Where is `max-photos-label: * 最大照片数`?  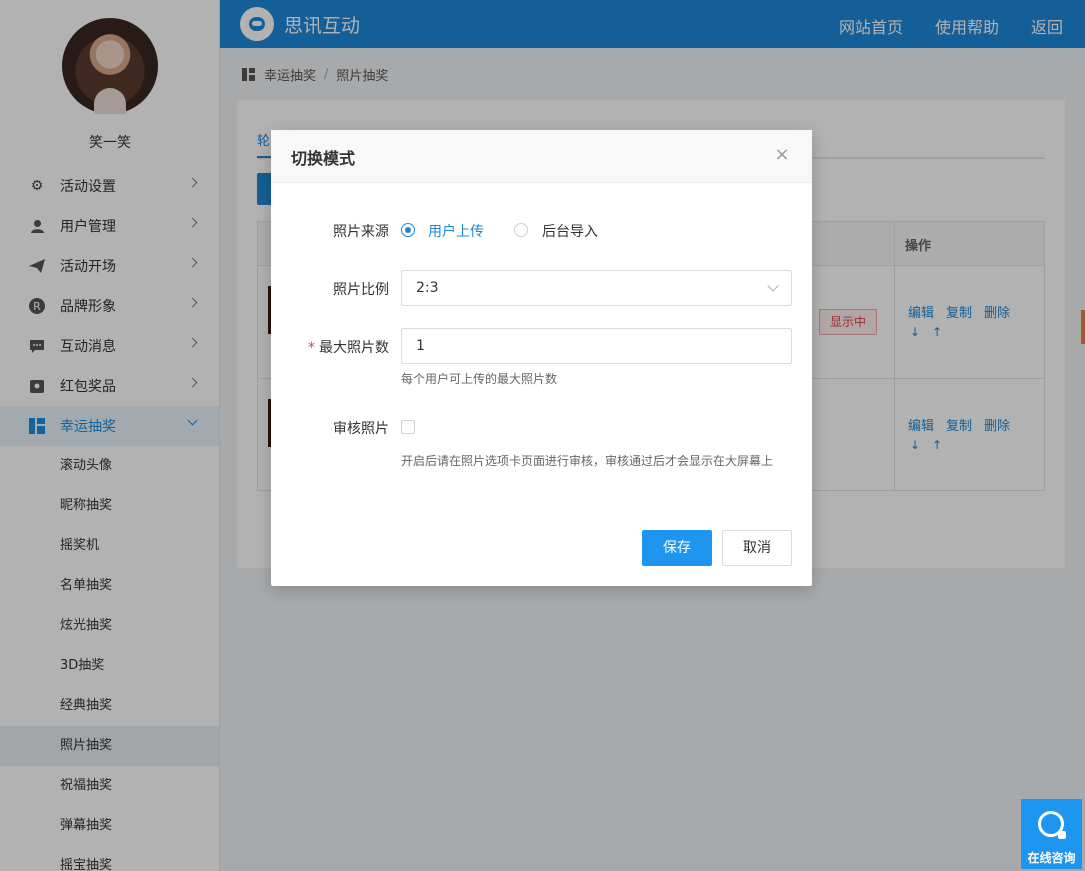
max-photos-label: * 最大照片数 is located at coordinates (348, 347).